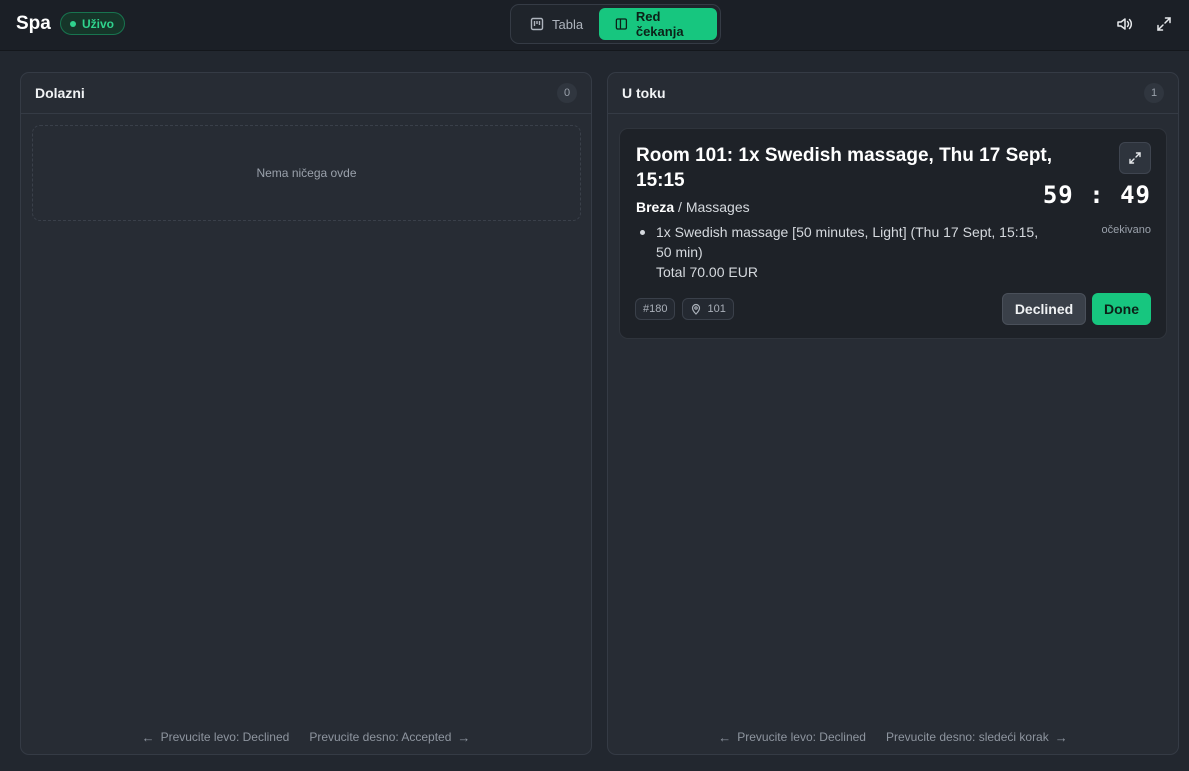  Describe the element at coordinates (1154, 93) in the screenshot. I see `column-count-badge: 1` at that location.